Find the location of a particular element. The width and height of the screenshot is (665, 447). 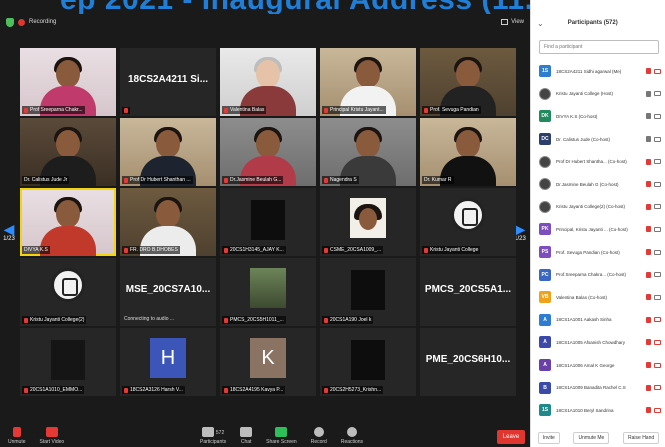

participant-row: 1S 18CS2A4211 Sidhi agarwal (Me) is located at coordinates (598, 71).